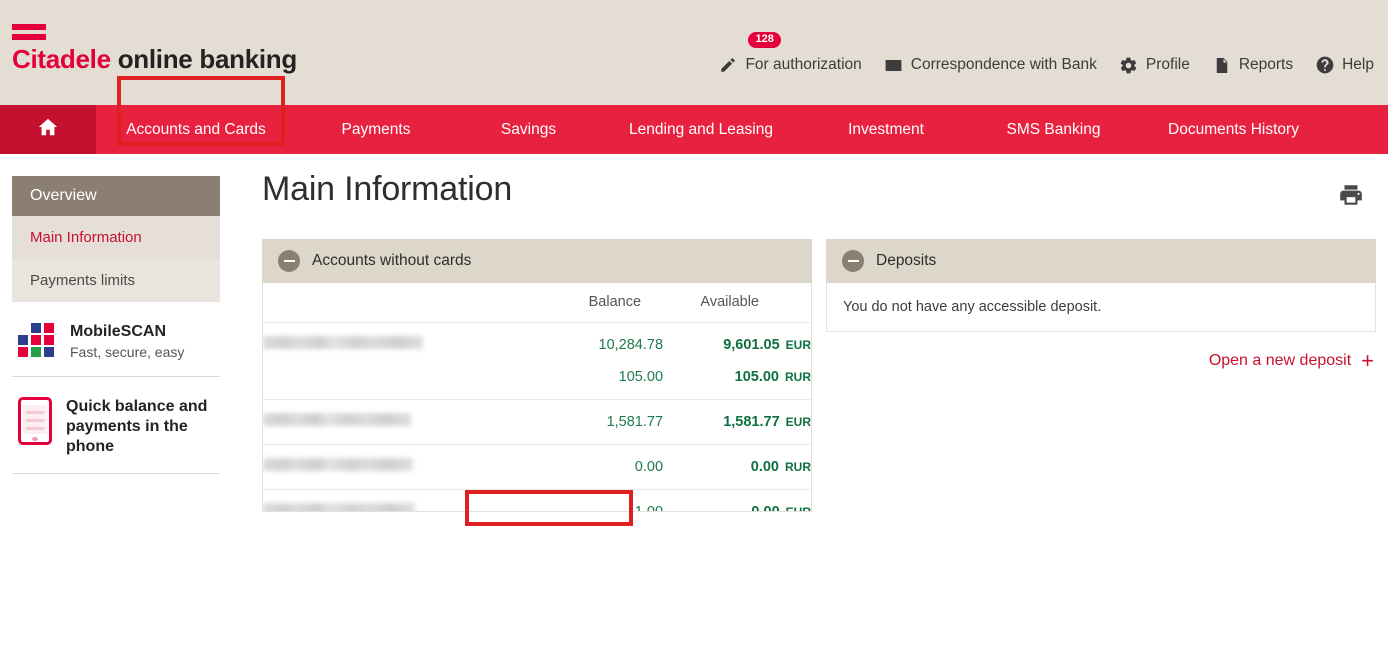  I want to click on promo-title: Quick balance and payments in the phone, so click(137, 426).